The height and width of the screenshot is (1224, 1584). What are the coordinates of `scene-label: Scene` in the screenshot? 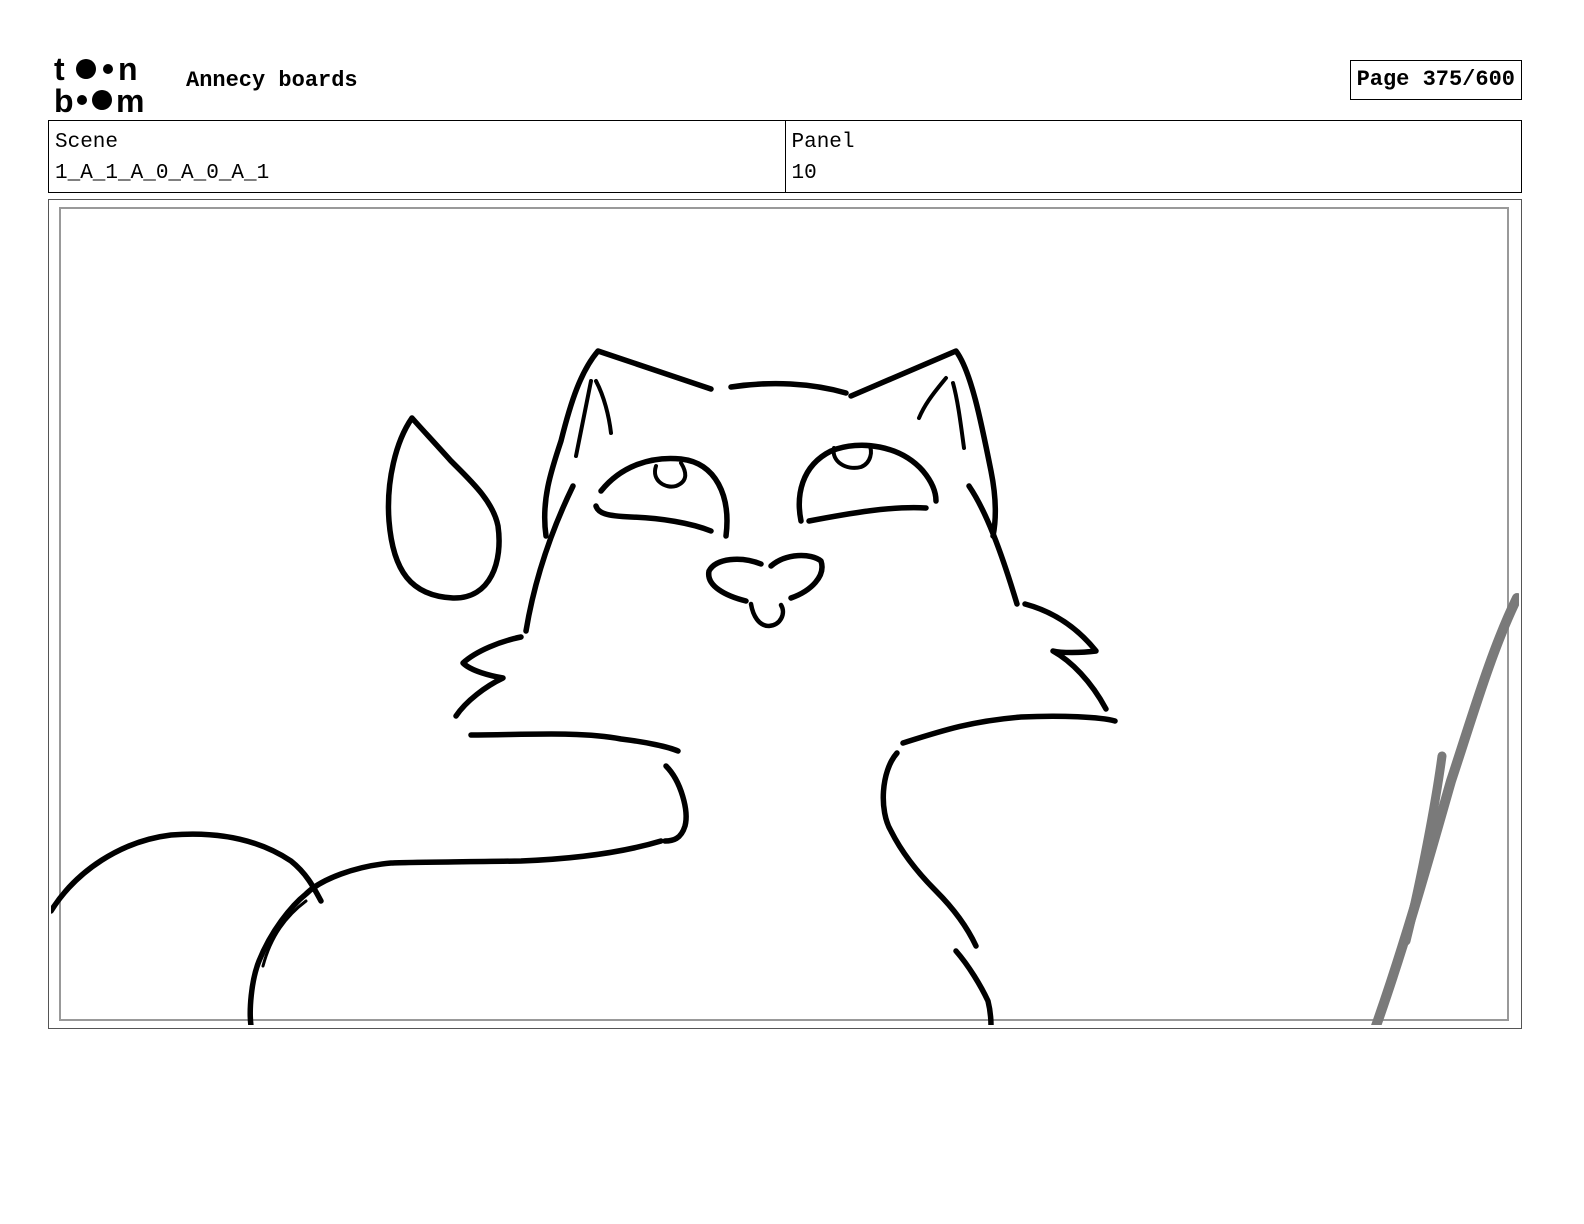 It's located at (87, 142).